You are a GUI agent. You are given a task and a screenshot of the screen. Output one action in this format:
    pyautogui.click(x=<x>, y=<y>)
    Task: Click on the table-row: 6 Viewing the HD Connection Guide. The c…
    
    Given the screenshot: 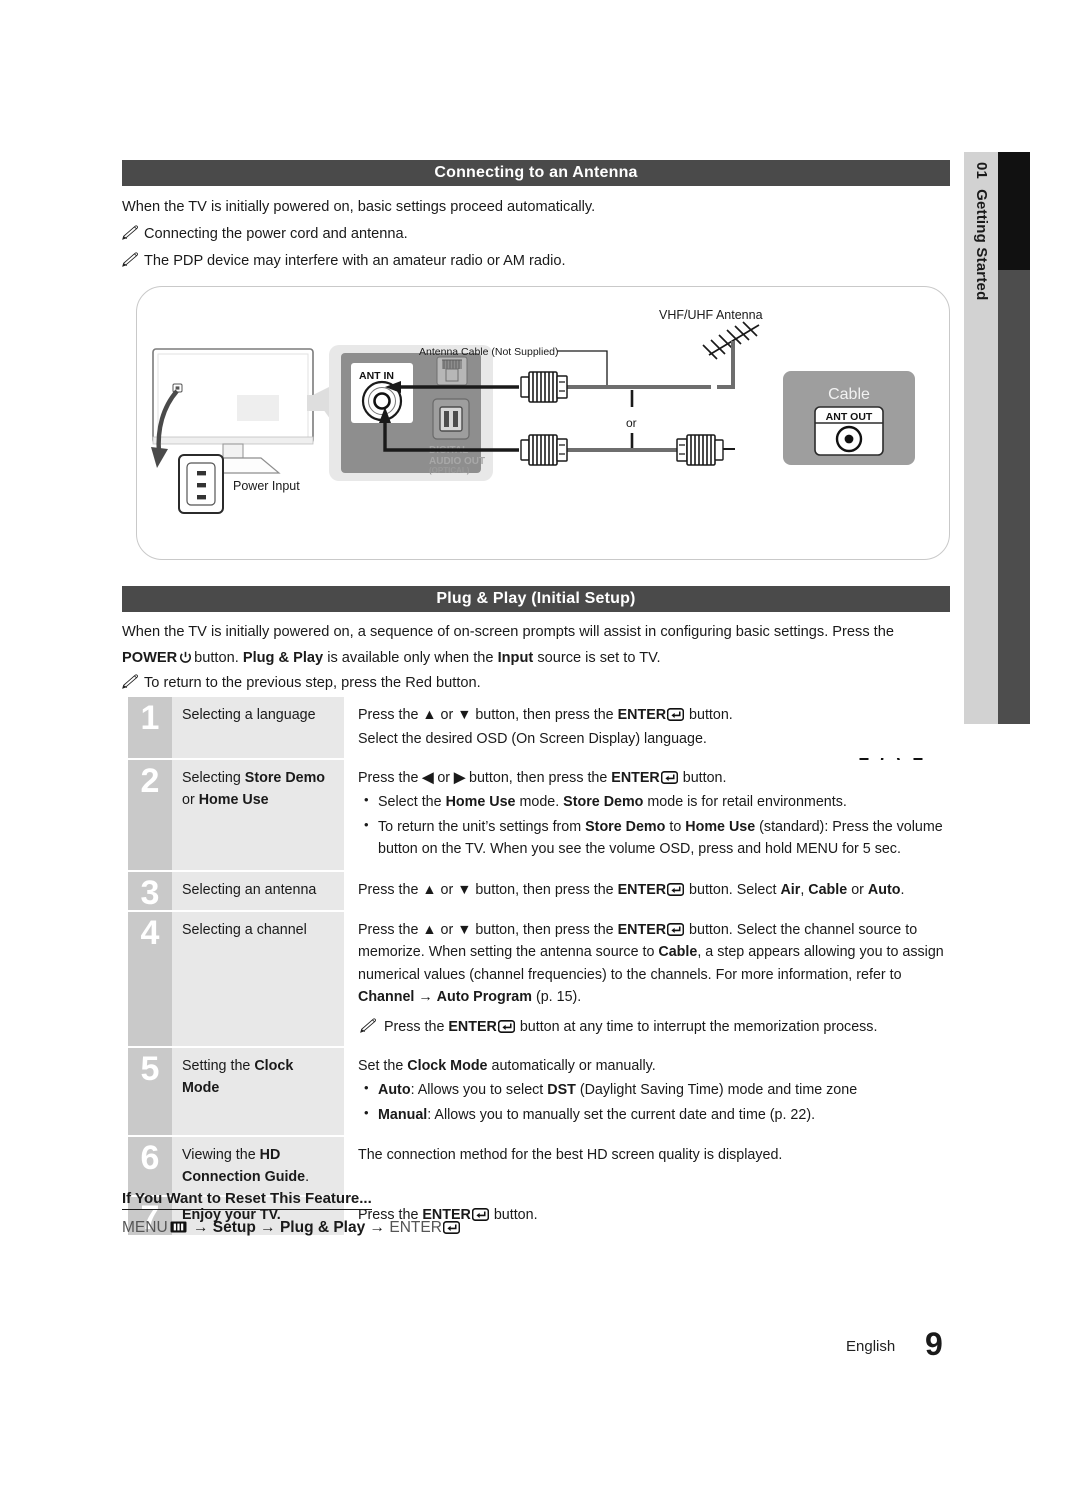 What is the action you would take?
    pyautogui.click(x=539, y=1166)
    